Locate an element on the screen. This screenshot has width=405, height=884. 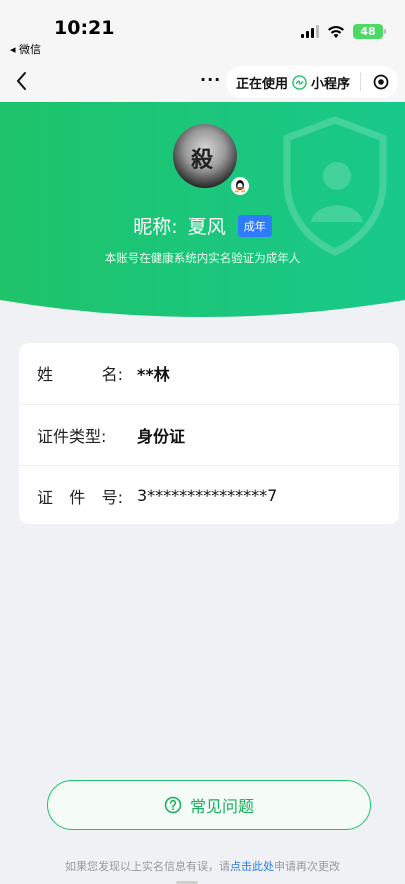
nickname-label: 昵称: is located at coordinates (155, 227).